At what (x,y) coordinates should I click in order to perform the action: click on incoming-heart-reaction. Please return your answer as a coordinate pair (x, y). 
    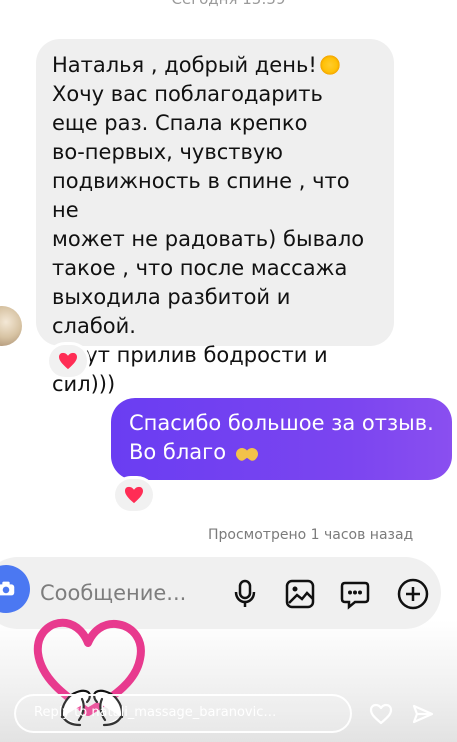
    Looking at the image, I should click on (68, 361).